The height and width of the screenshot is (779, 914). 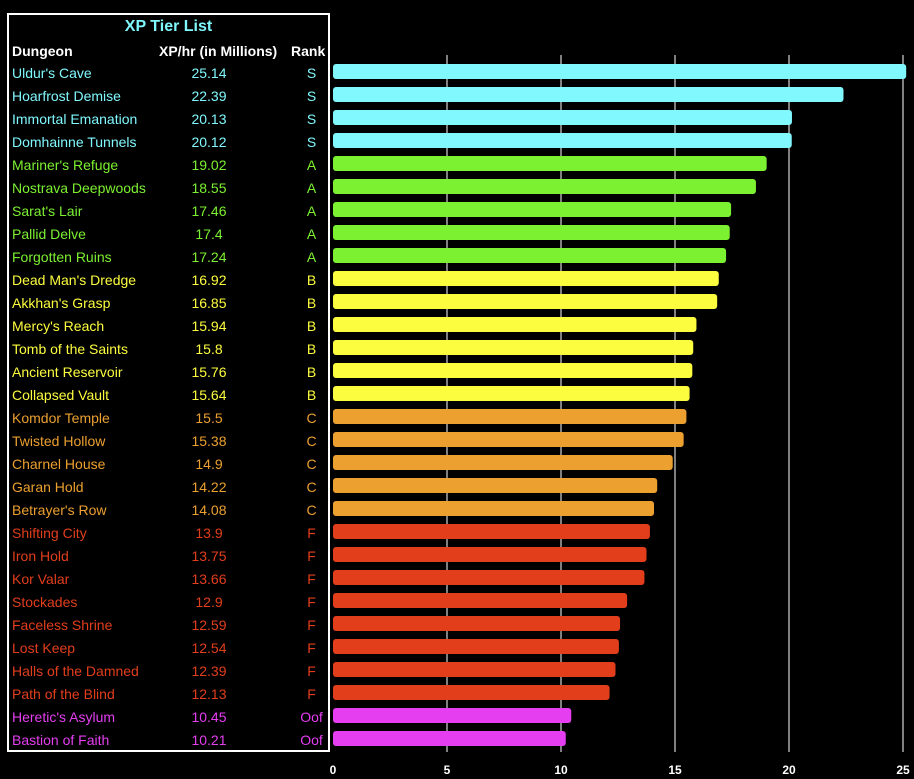 I want to click on xp-value: 17.4, so click(x=209, y=234).